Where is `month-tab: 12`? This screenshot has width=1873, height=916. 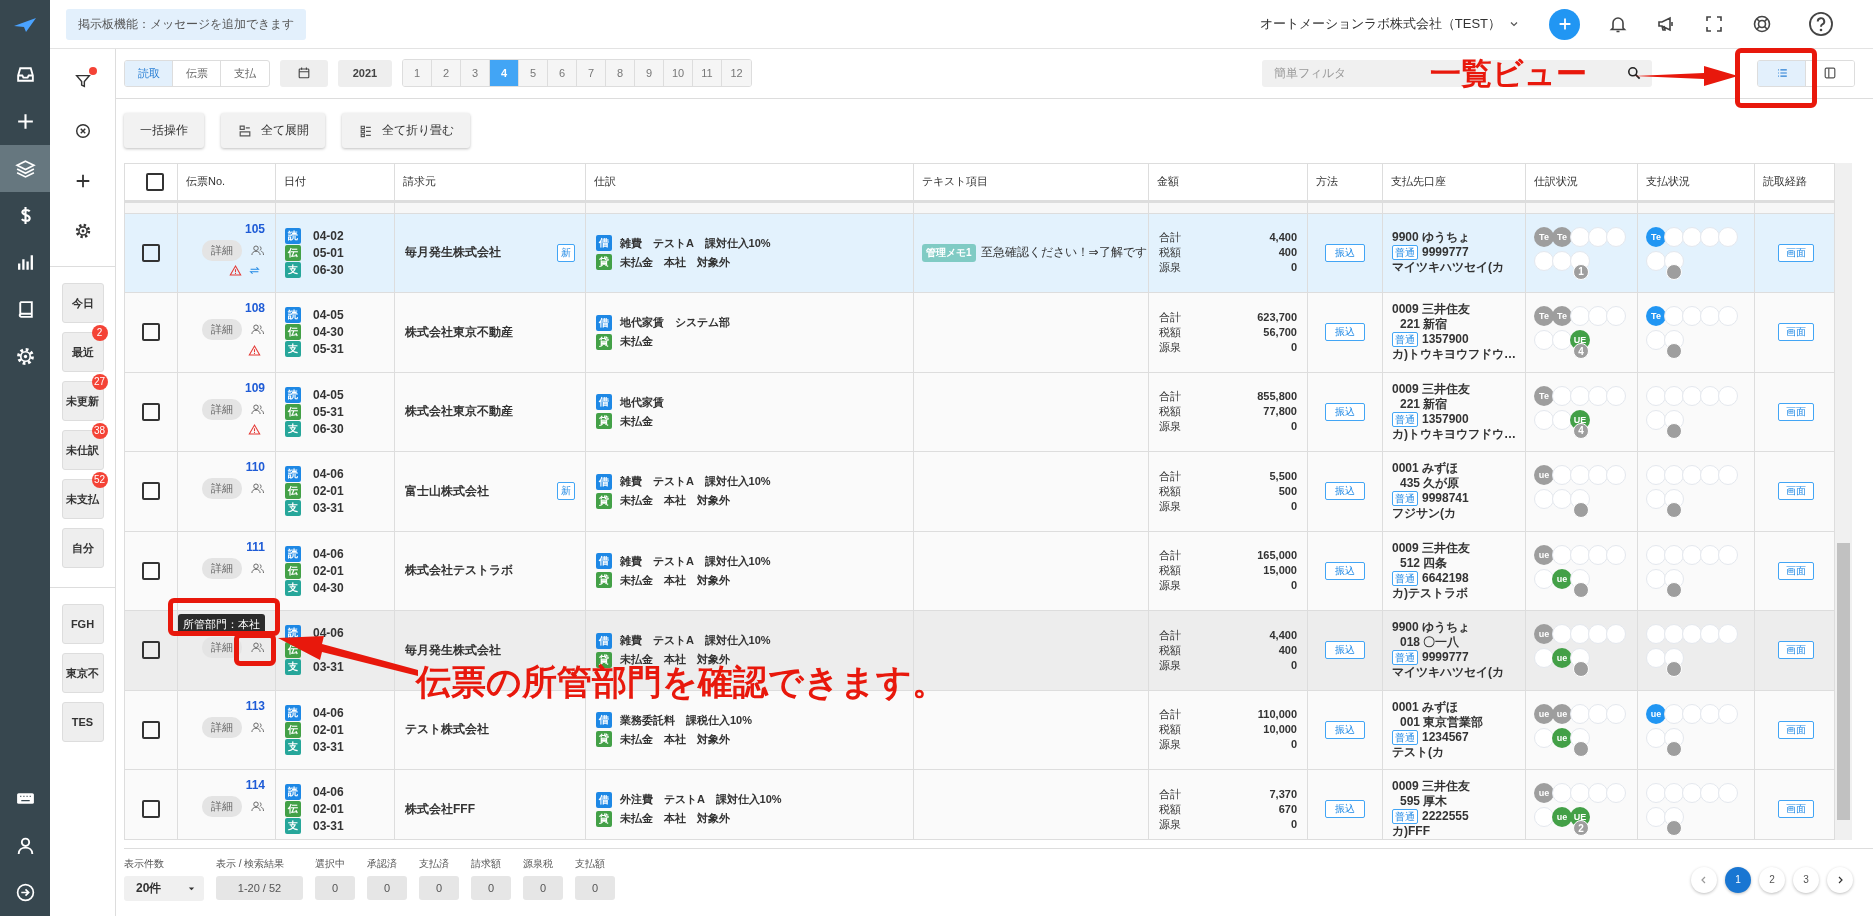 month-tab: 12 is located at coordinates (736, 73).